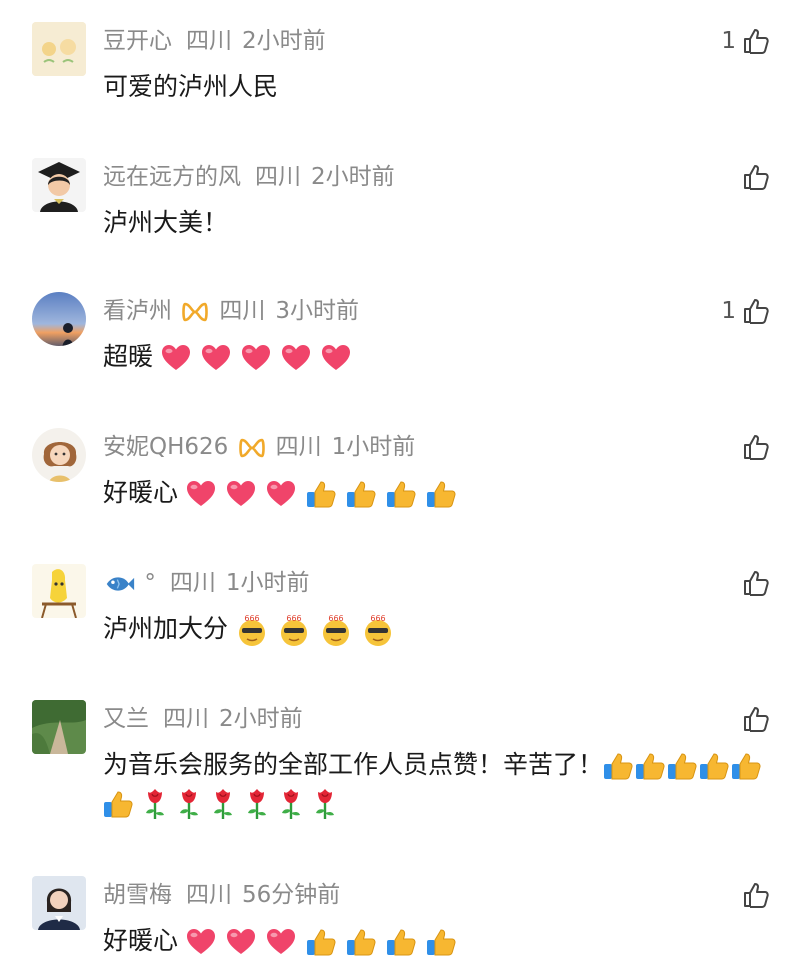 This screenshot has width=800, height=980. I want to click on comment-text: 泸州大美！, so click(436, 223).